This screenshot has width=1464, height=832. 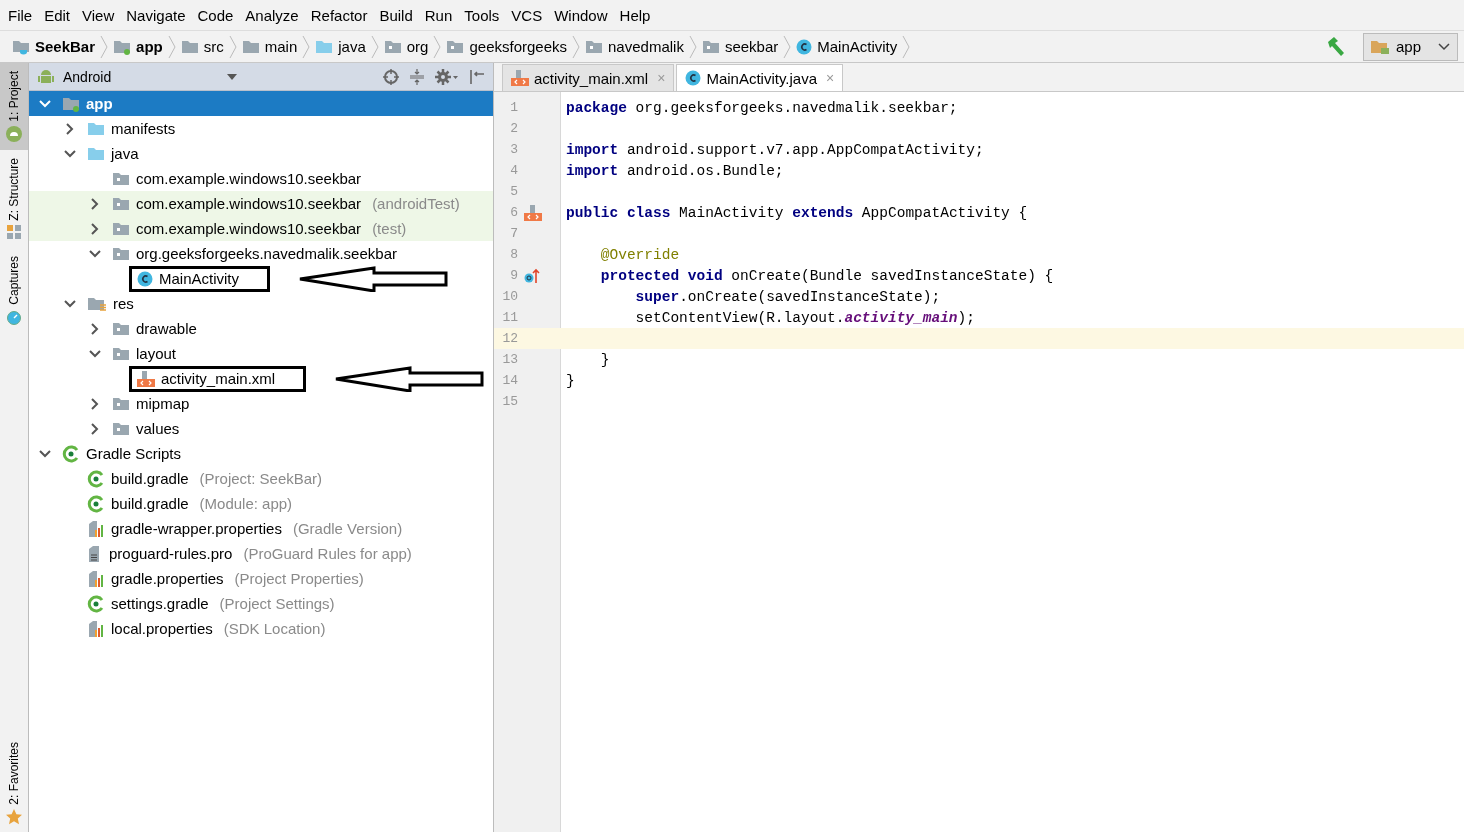 What do you see at coordinates (261, 628) in the screenshot?
I see `tree-item: local.properties (SDK Location)` at bounding box center [261, 628].